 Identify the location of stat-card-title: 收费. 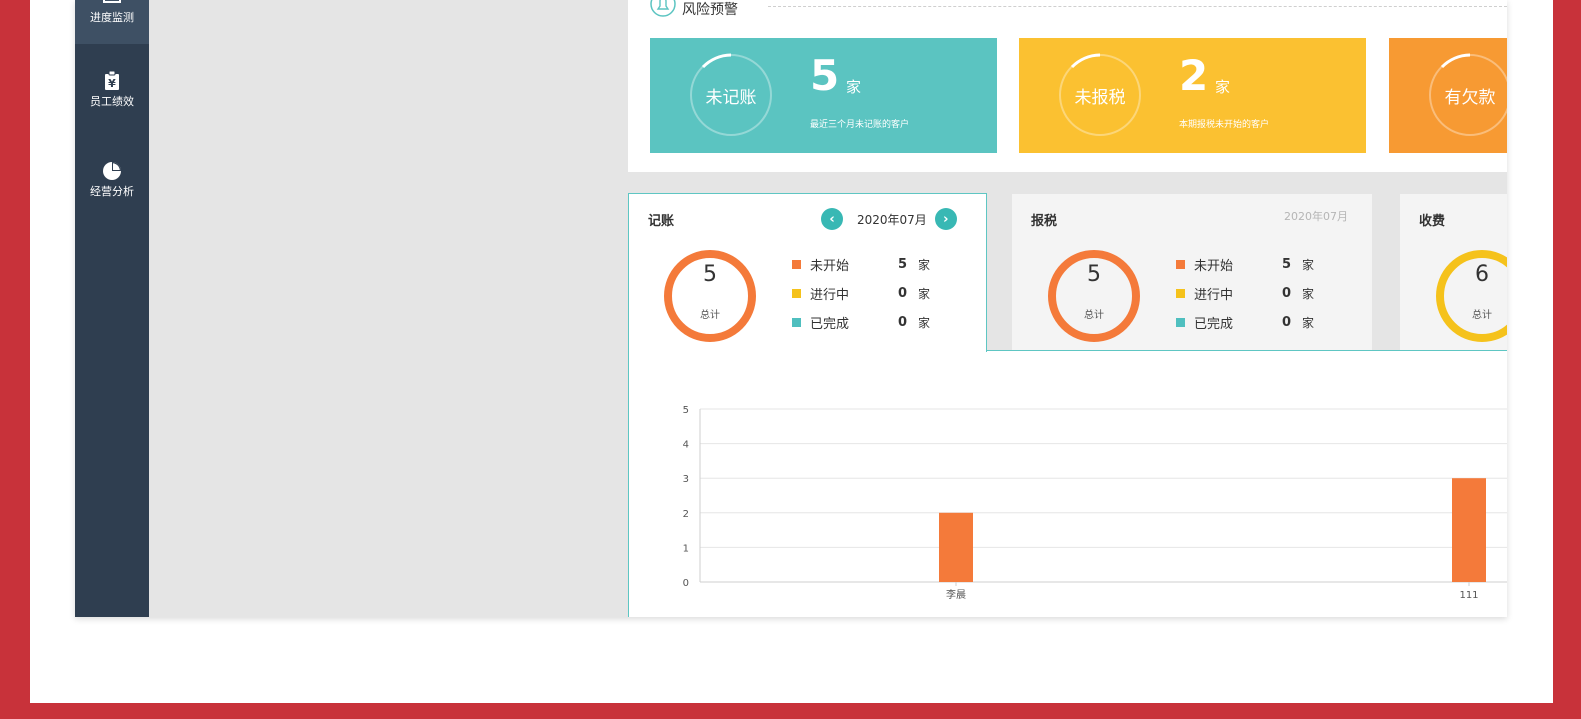
(1432, 221).